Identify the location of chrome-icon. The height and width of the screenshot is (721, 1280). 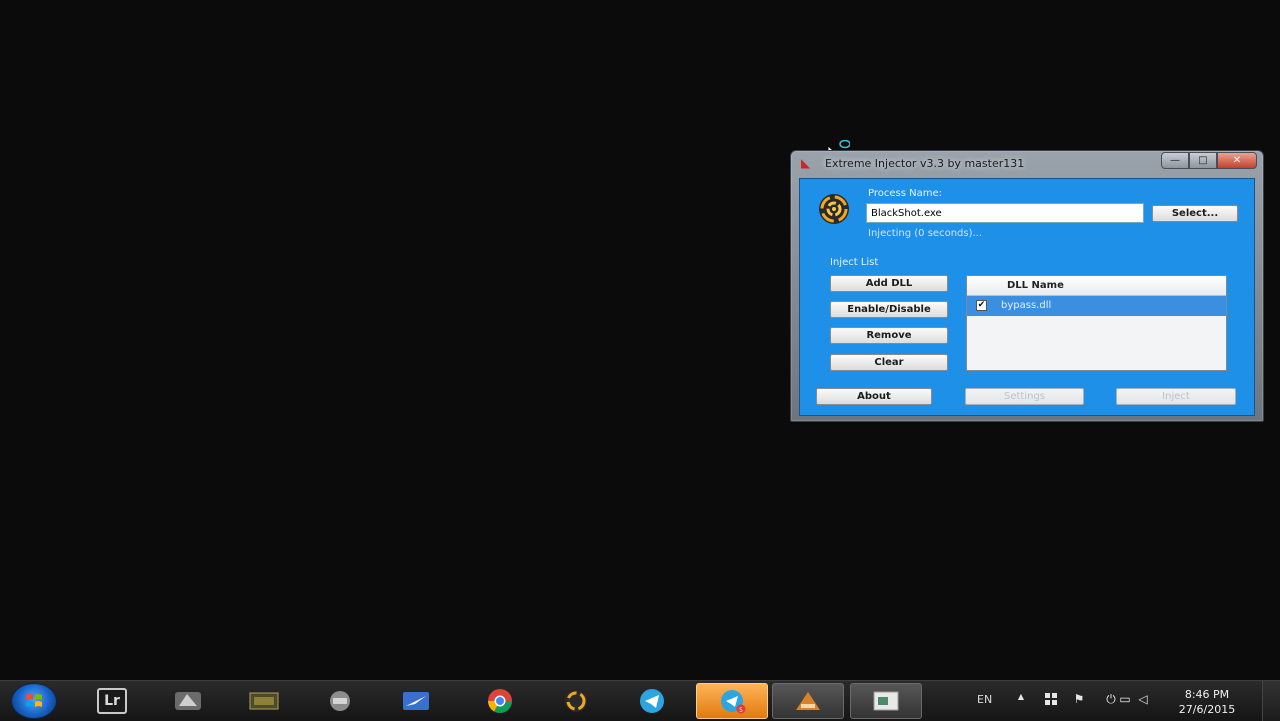
(500, 701).